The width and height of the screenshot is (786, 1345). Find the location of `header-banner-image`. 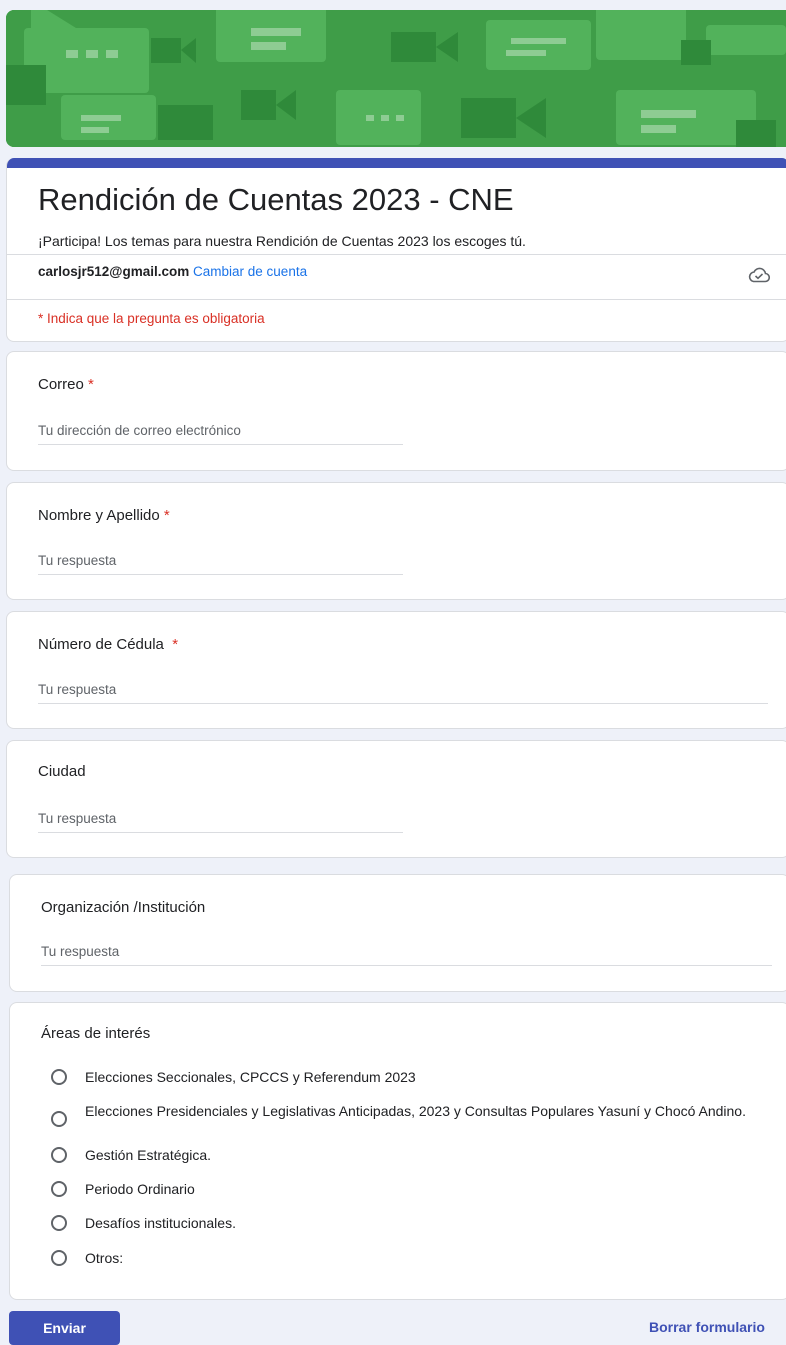

header-banner-image is located at coordinates (396, 78).